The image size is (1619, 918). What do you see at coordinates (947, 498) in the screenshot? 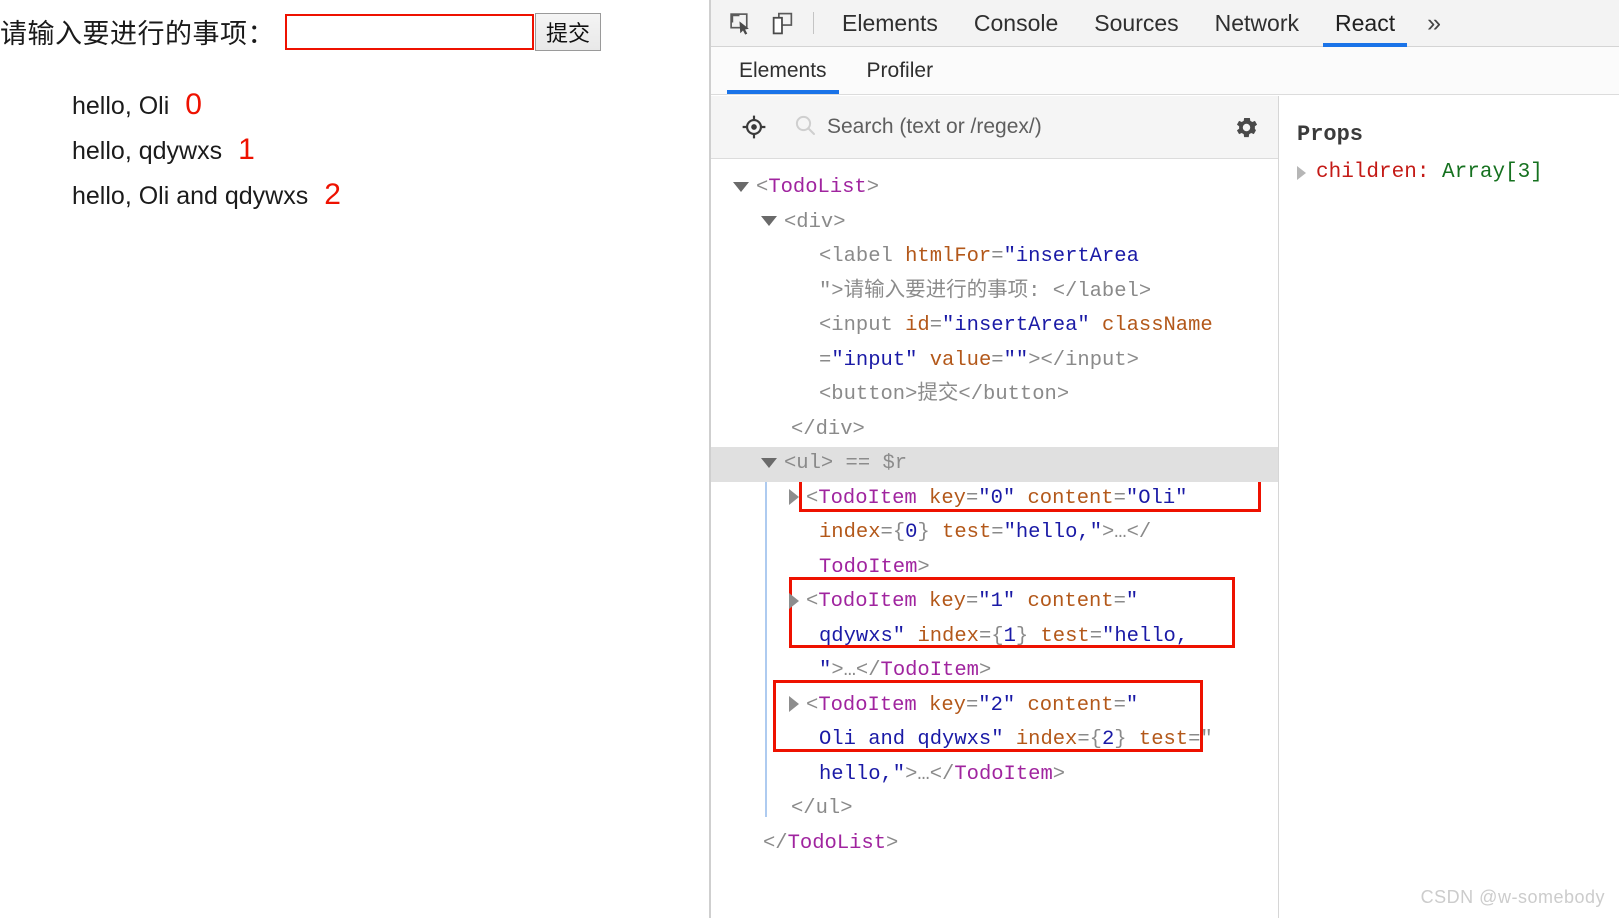
I see `tree-token: key` at bounding box center [947, 498].